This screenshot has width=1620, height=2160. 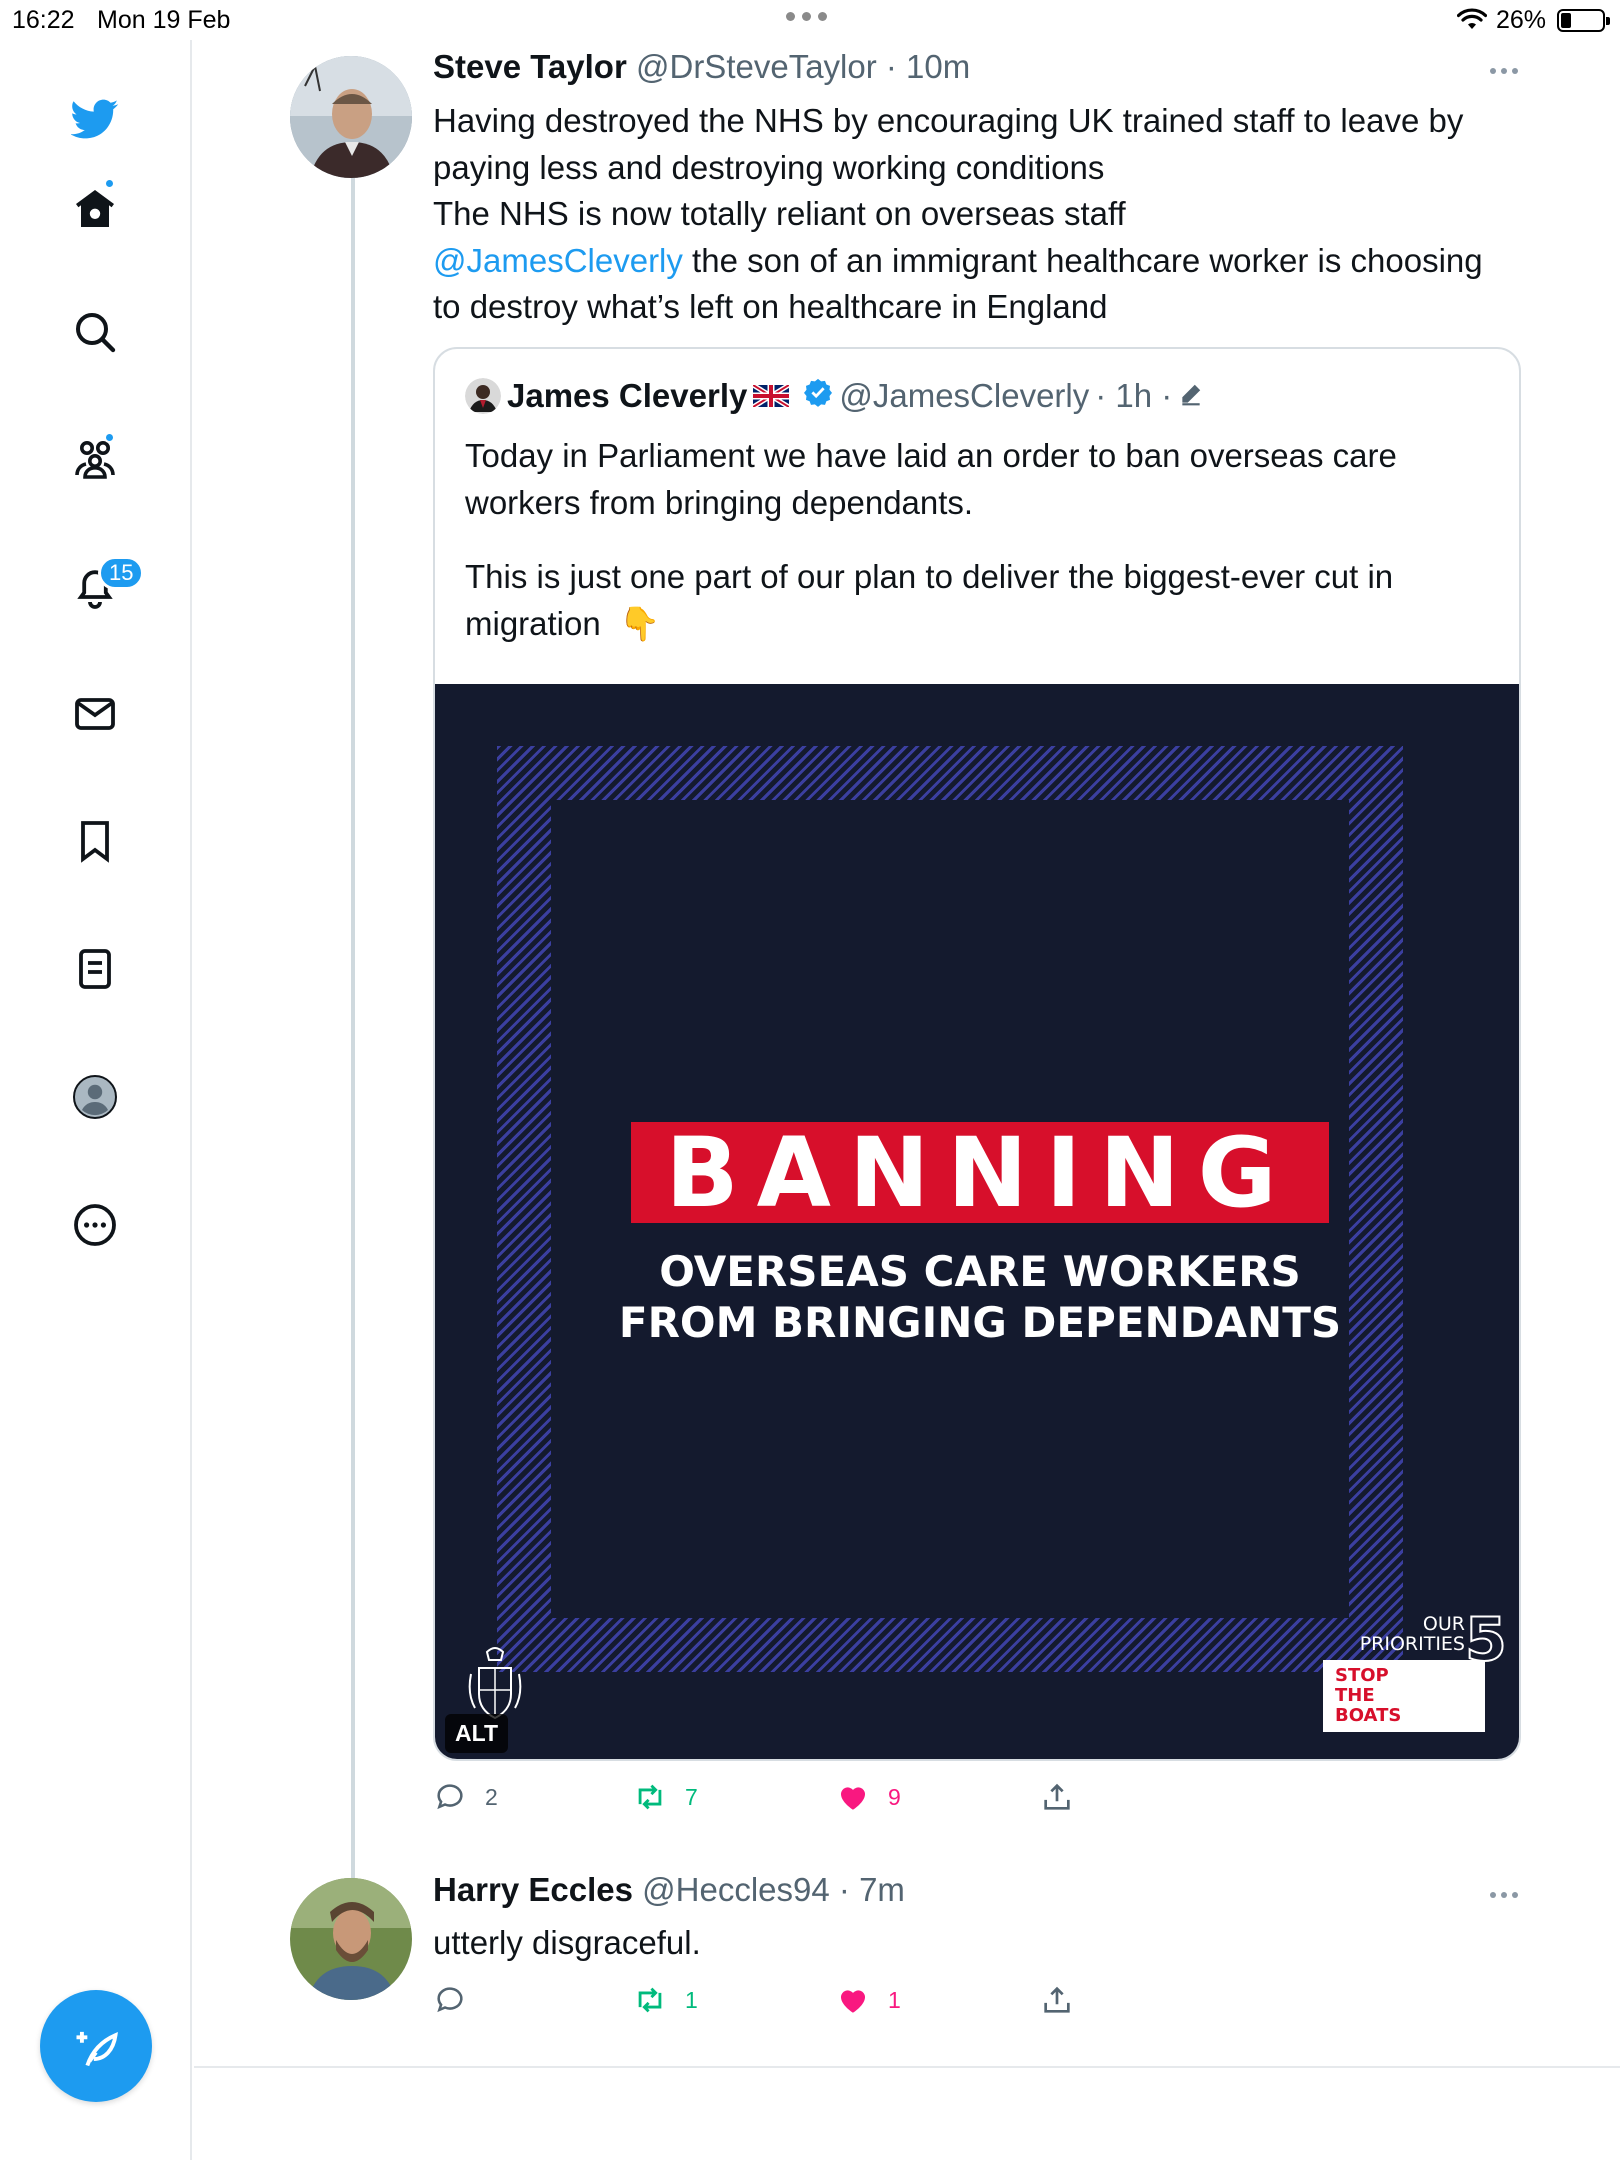 What do you see at coordinates (1521, 20) in the screenshot?
I see `battery-percent: 26%` at bounding box center [1521, 20].